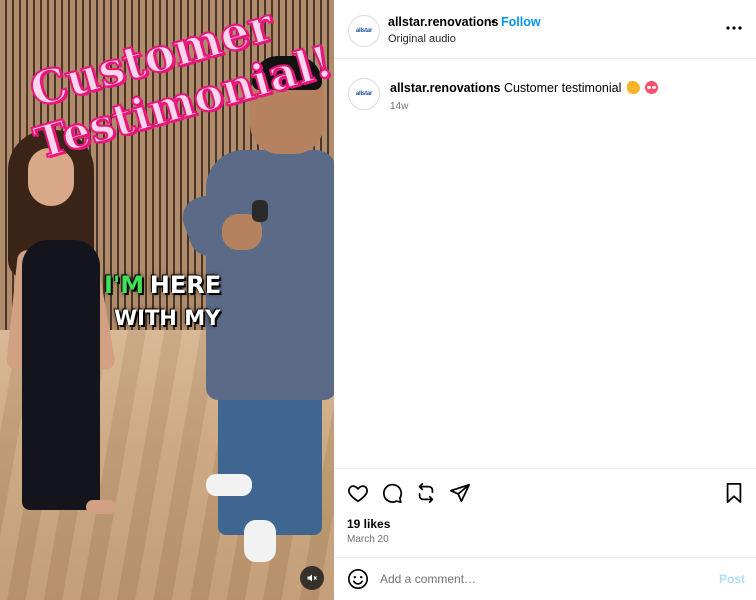 The width and height of the screenshot is (756, 600). What do you see at coordinates (652, 87) in the screenshot?
I see `heart-eyes-emoji` at bounding box center [652, 87].